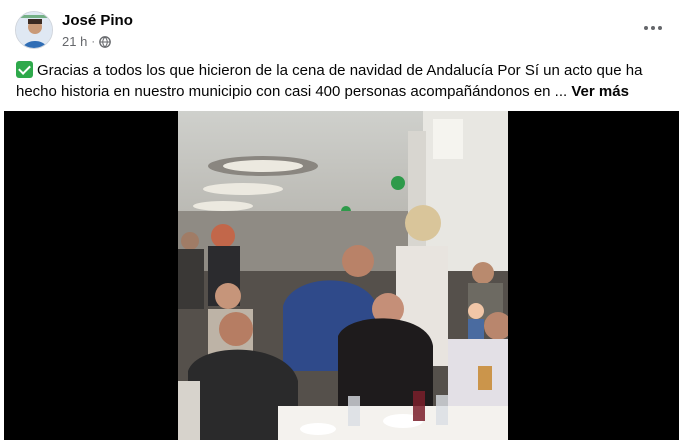 The height and width of the screenshot is (440, 683). Describe the element at coordinates (105, 41) in the screenshot. I see `globe-icon` at that location.